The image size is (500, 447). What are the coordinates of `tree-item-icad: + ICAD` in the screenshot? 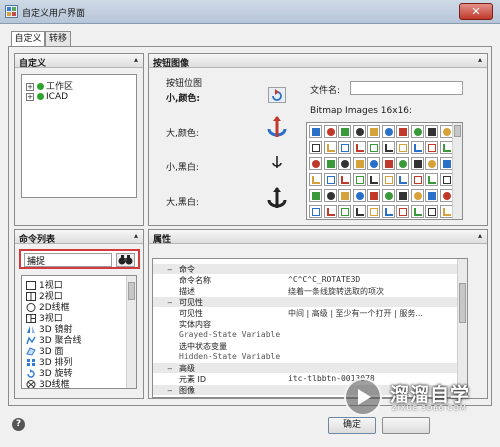 It's located at (47, 98).